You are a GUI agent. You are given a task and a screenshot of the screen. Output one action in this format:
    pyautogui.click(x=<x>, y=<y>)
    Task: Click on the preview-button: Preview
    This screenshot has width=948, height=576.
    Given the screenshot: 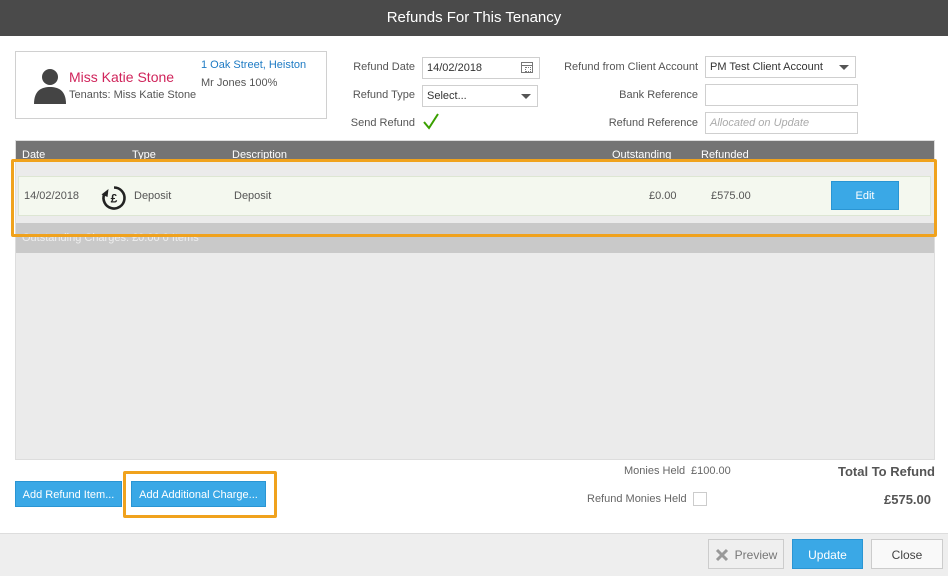 What is the action you would take?
    pyautogui.click(x=746, y=554)
    